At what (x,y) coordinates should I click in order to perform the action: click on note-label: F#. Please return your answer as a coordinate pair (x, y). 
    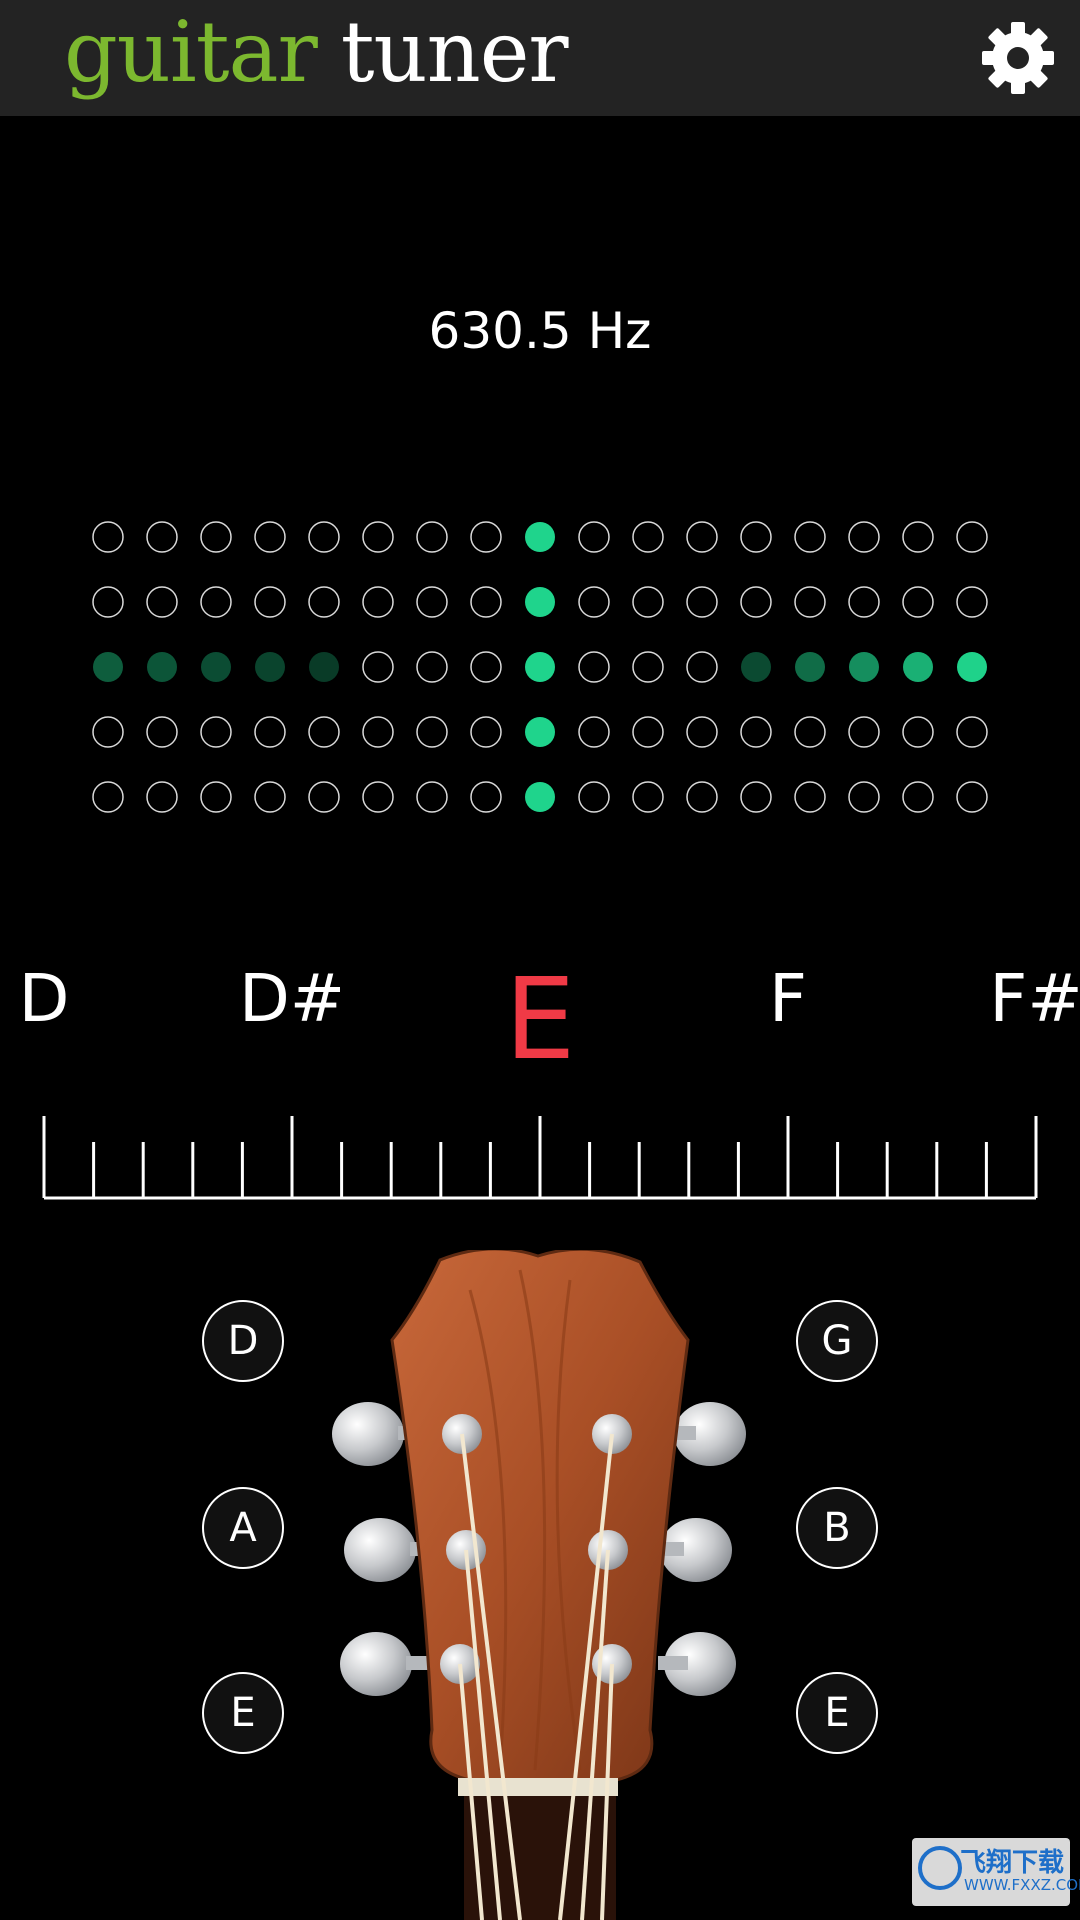
    Looking at the image, I should click on (1034, 998).